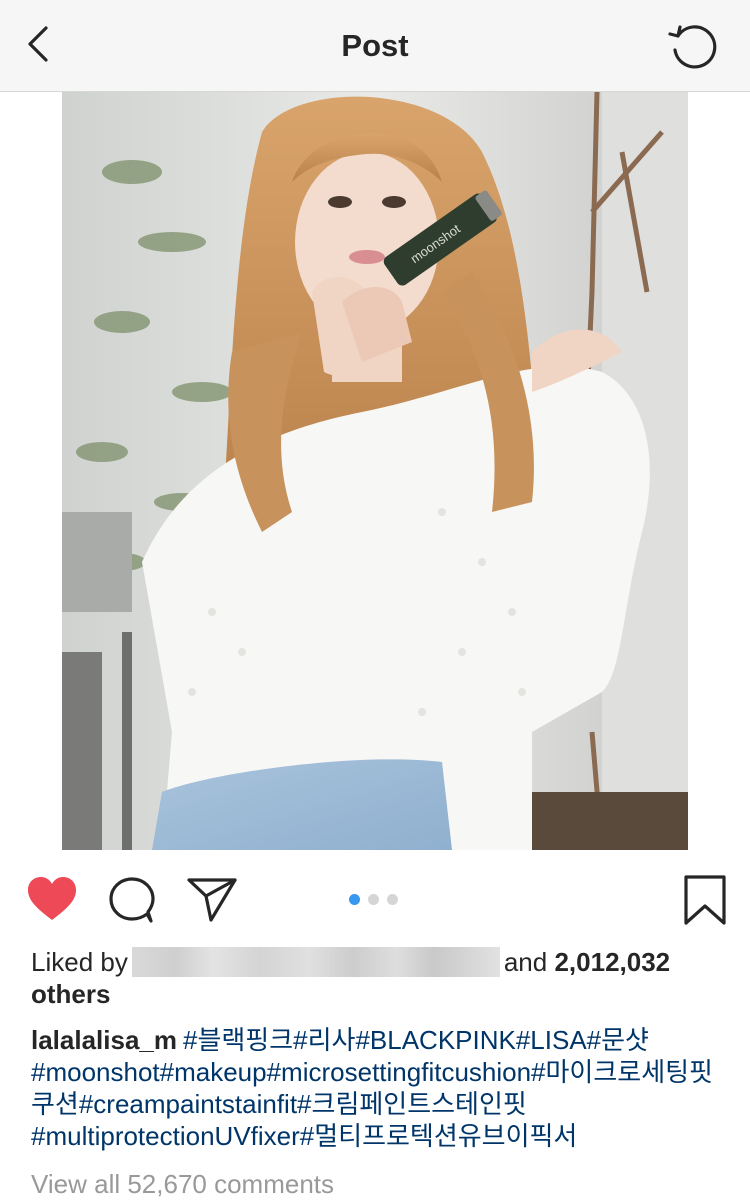 This screenshot has width=750, height=1201. I want to click on page-title: Post, so click(375, 45).